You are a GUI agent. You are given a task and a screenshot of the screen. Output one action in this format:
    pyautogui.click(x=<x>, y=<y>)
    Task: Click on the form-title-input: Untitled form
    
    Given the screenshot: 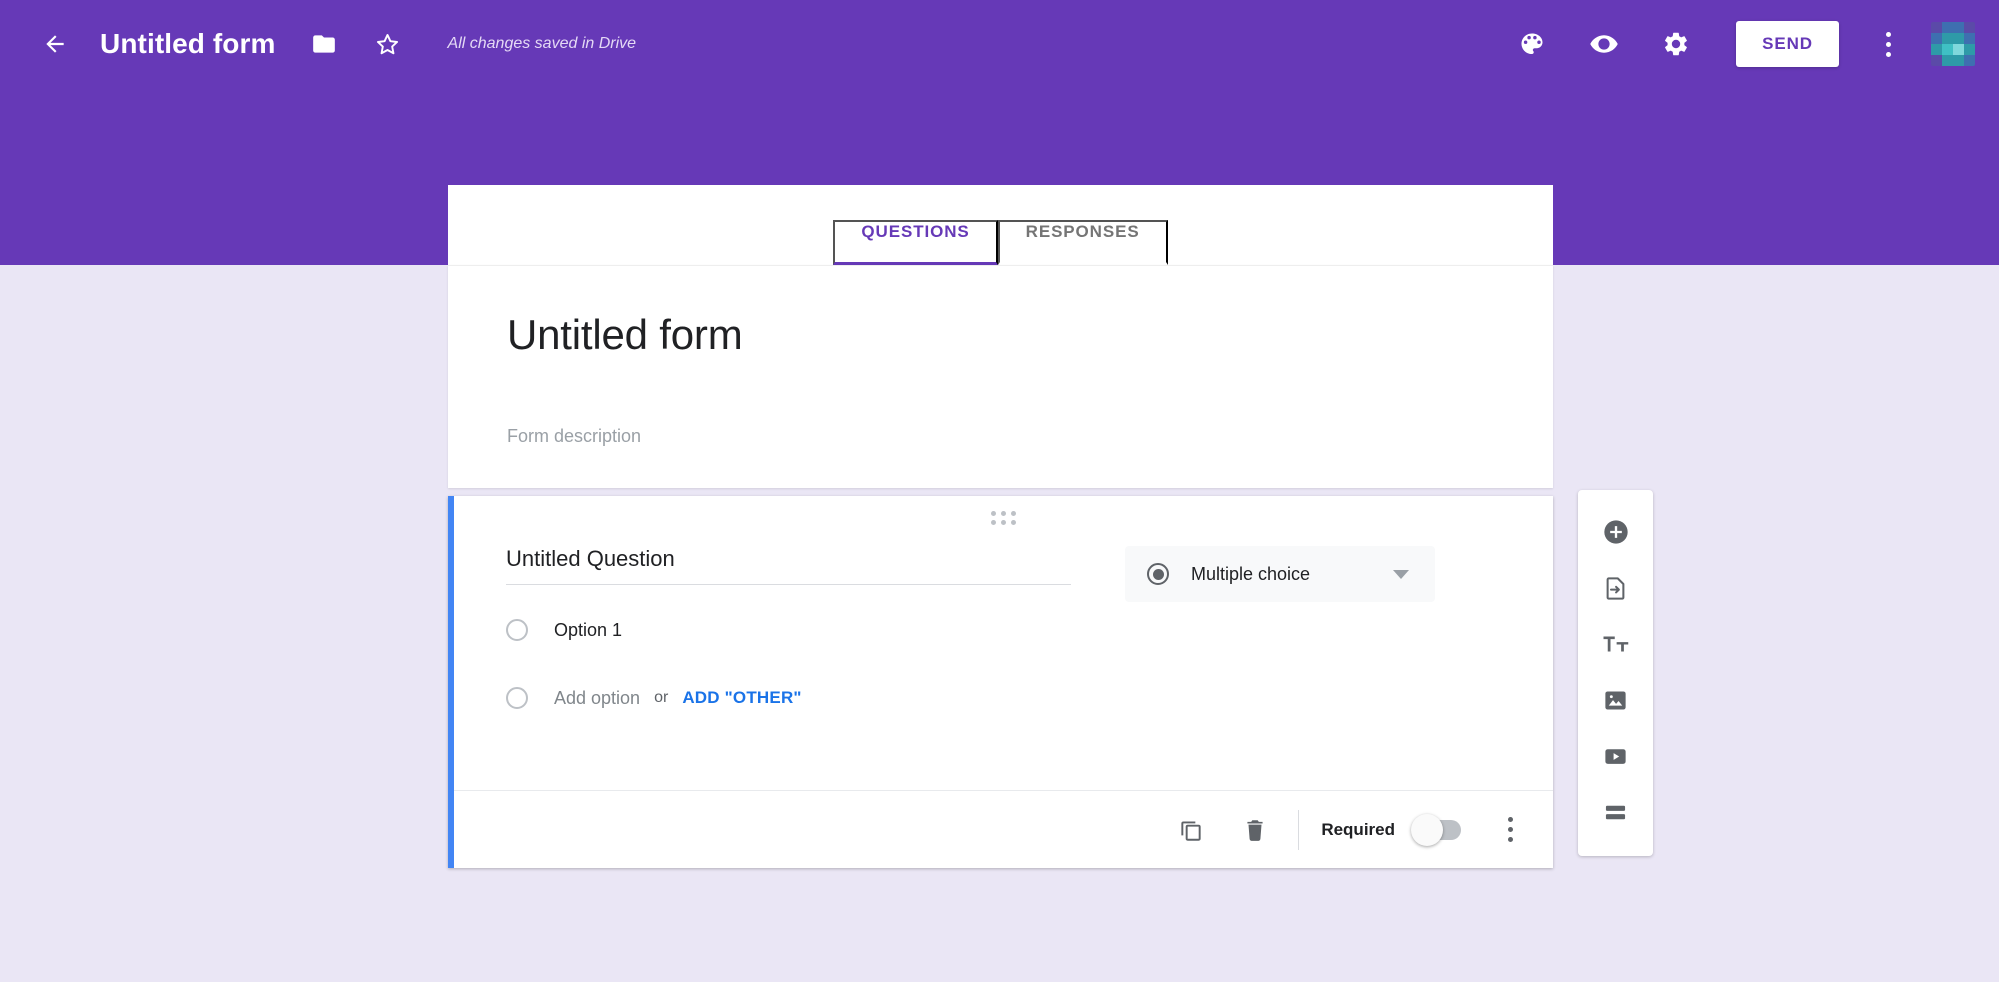 What is the action you would take?
    pyautogui.click(x=625, y=335)
    